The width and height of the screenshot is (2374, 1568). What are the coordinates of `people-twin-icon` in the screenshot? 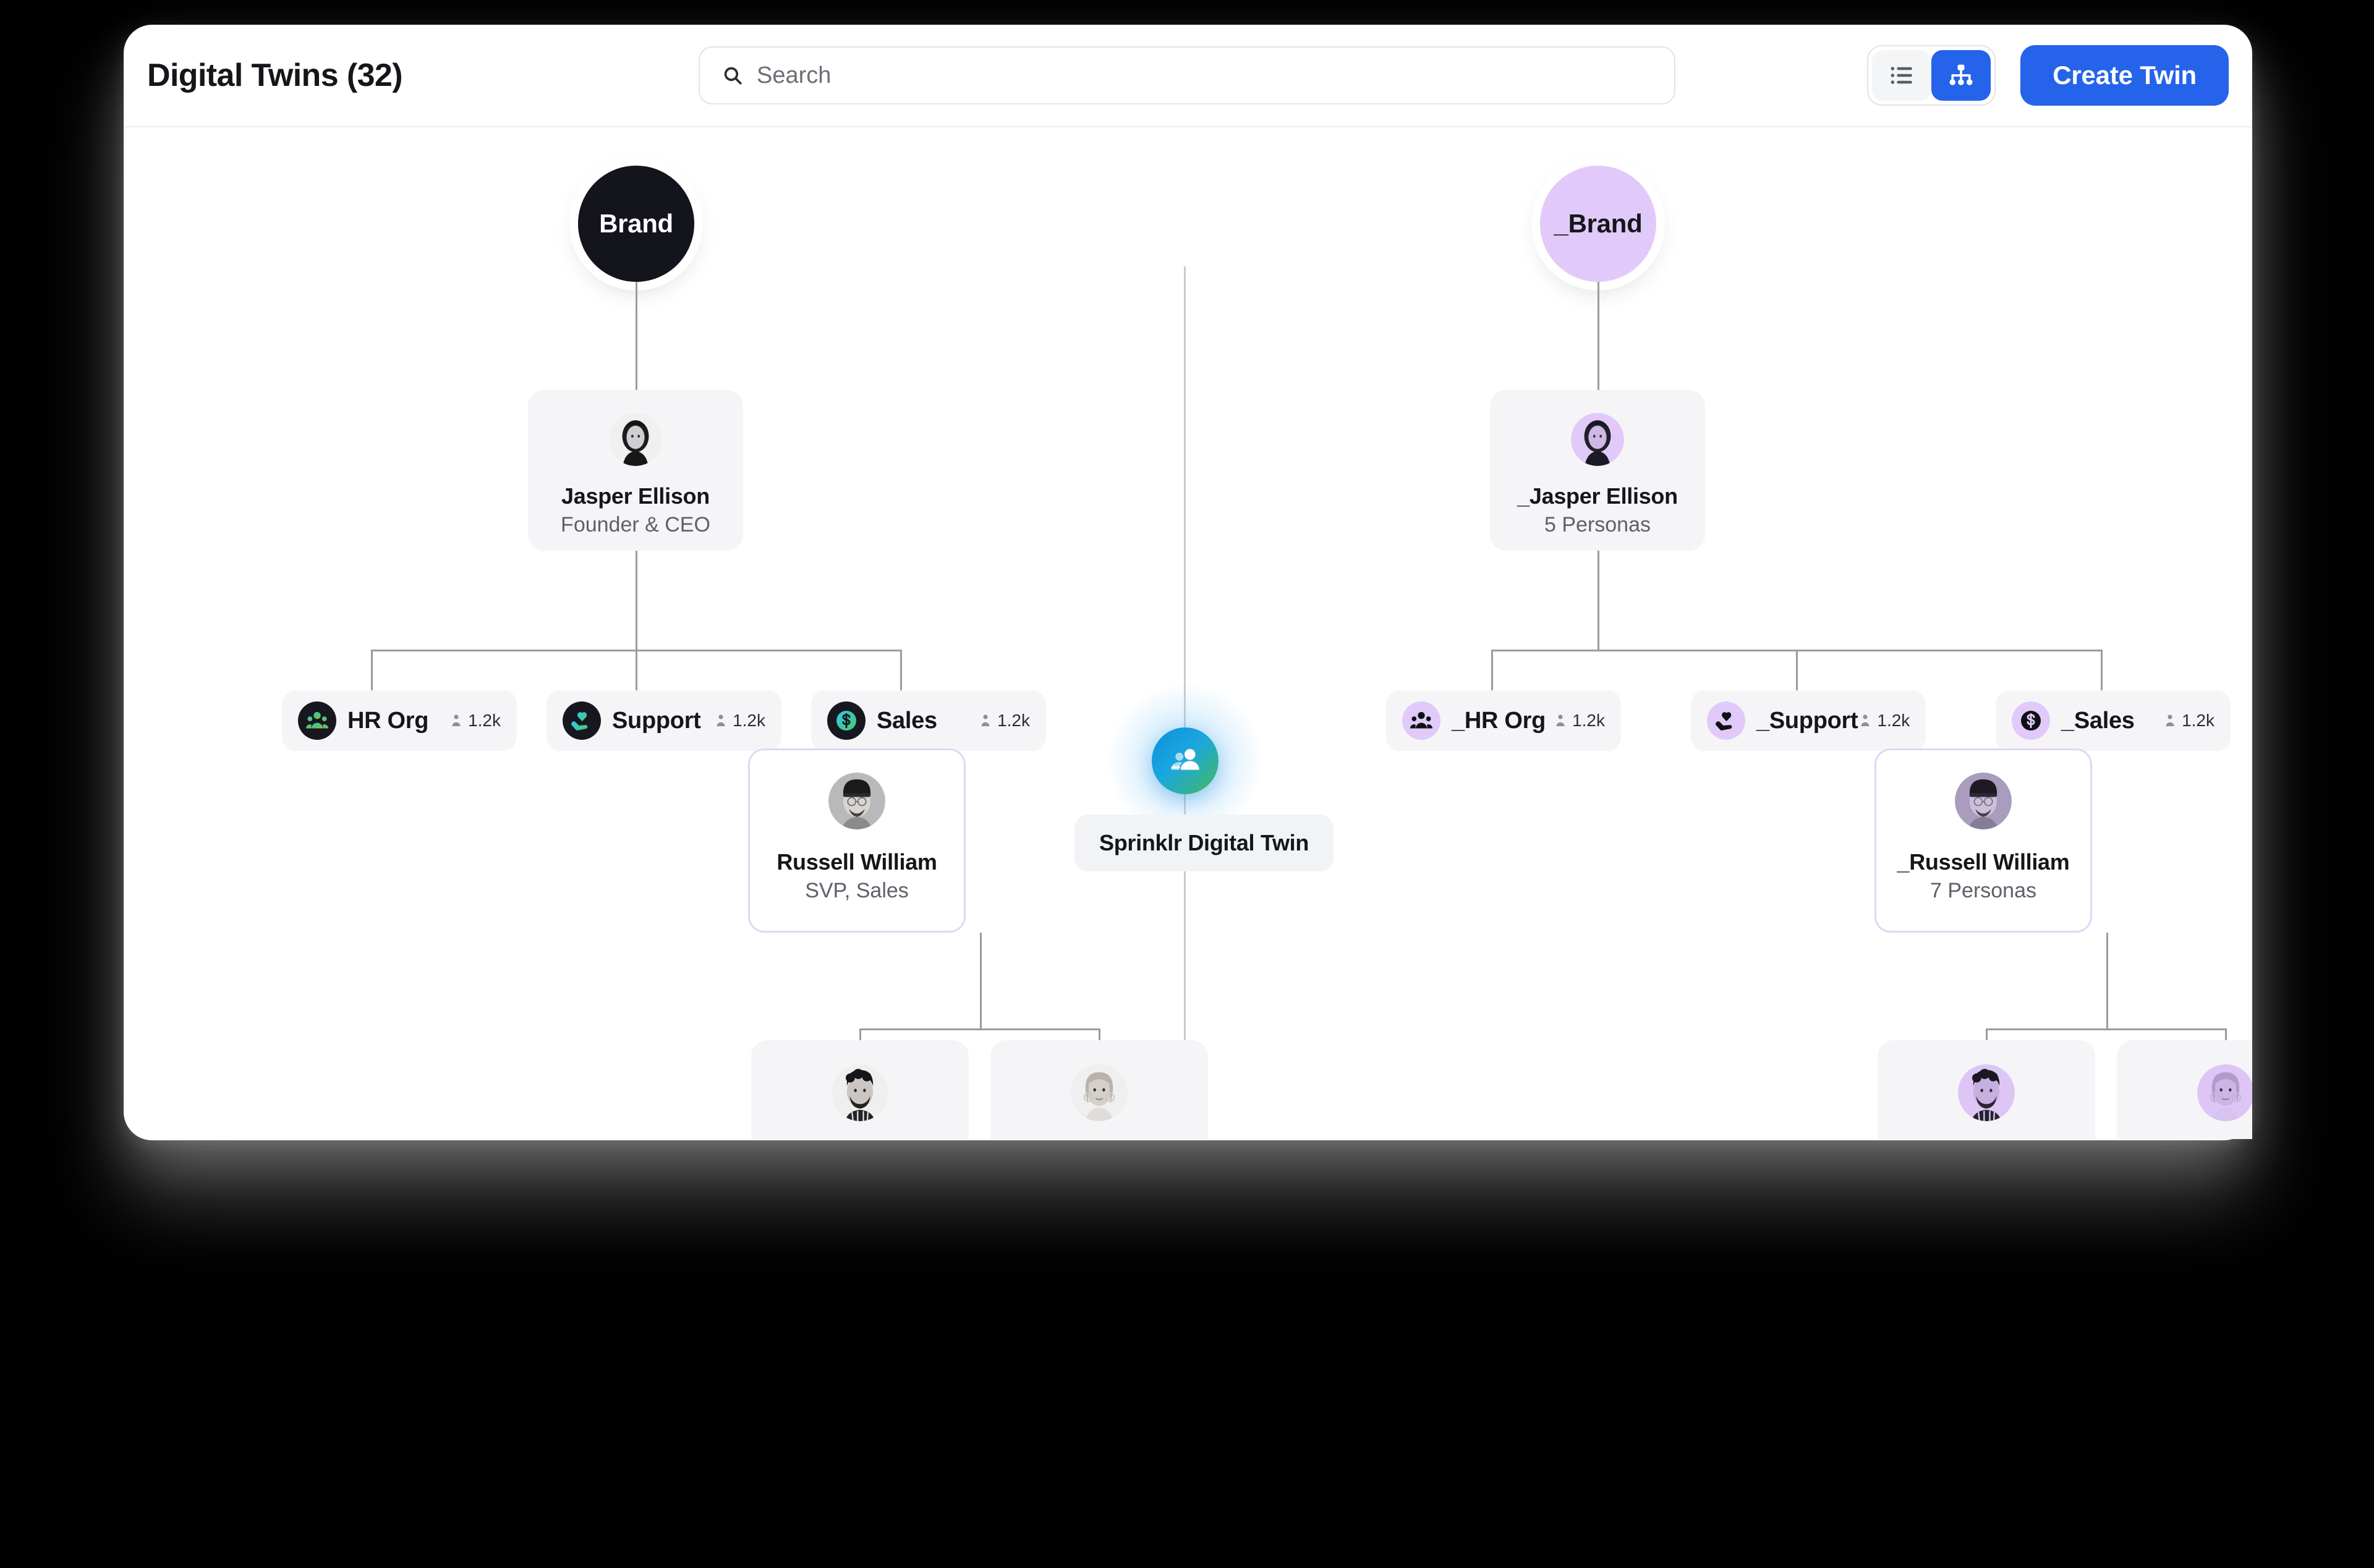 It's located at (1185, 759).